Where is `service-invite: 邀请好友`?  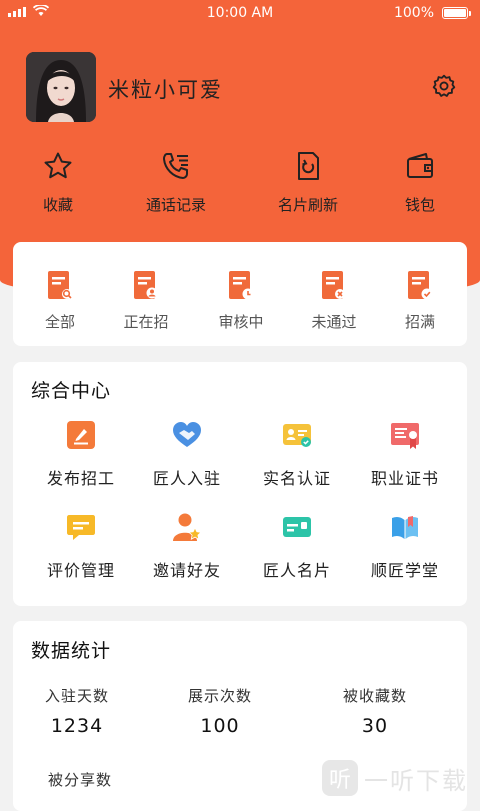
service-invite: 邀请好友 is located at coordinates (187, 546).